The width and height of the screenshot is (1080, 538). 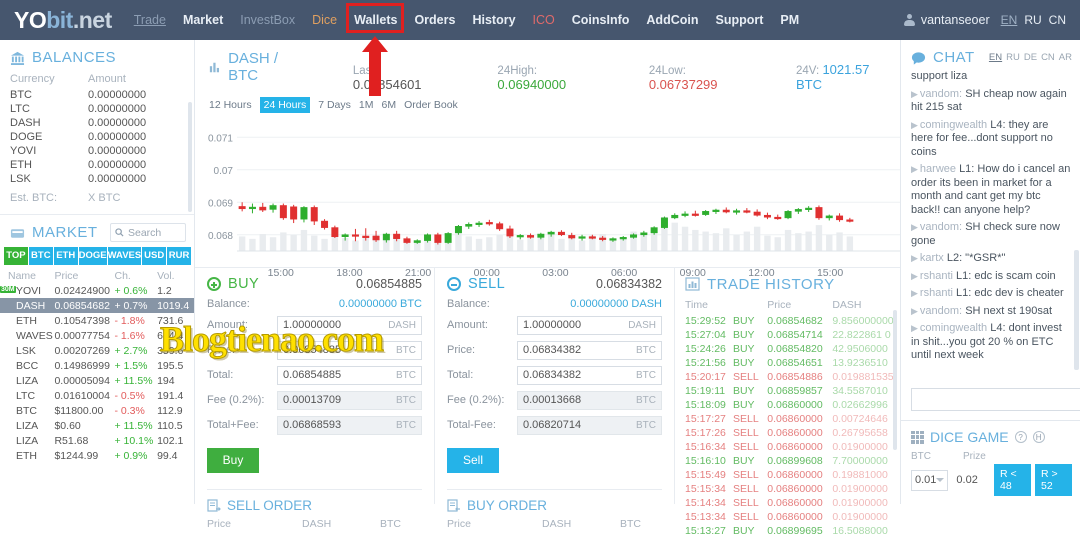 What do you see at coordinates (349, 350) in the screenshot?
I see `buy-price-input: 0.06854885 BTC` at bounding box center [349, 350].